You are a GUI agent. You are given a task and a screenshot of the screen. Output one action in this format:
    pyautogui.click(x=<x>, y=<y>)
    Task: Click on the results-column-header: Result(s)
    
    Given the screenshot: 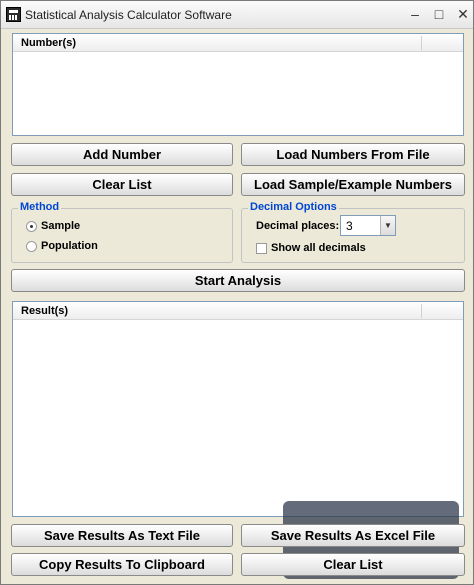 What is the action you would take?
    pyautogui.click(x=44, y=311)
    